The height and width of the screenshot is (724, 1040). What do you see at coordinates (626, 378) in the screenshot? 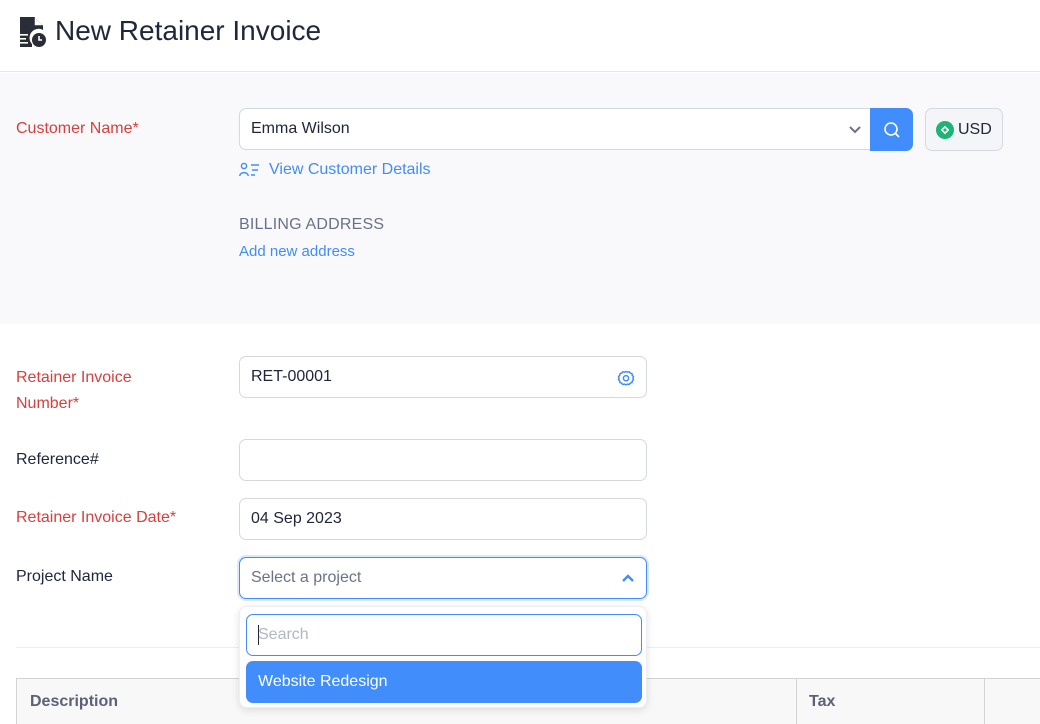
I see `gear-icon` at bounding box center [626, 378].